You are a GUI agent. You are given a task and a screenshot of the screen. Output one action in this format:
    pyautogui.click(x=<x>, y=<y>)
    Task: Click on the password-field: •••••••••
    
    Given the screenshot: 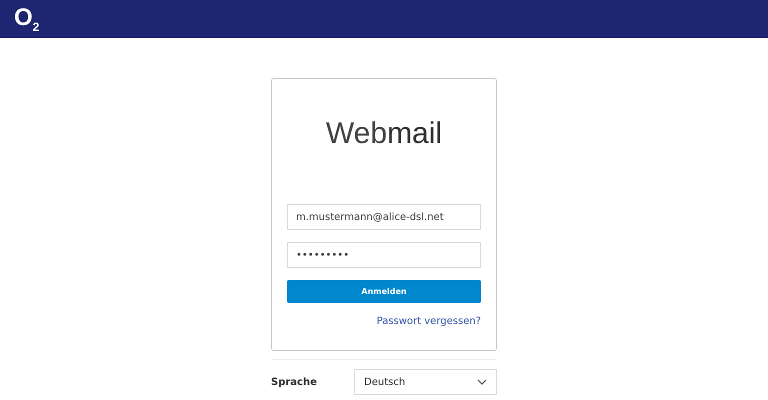 What is the action you would take?
    pyautogui.click(x=384, y=255)
    